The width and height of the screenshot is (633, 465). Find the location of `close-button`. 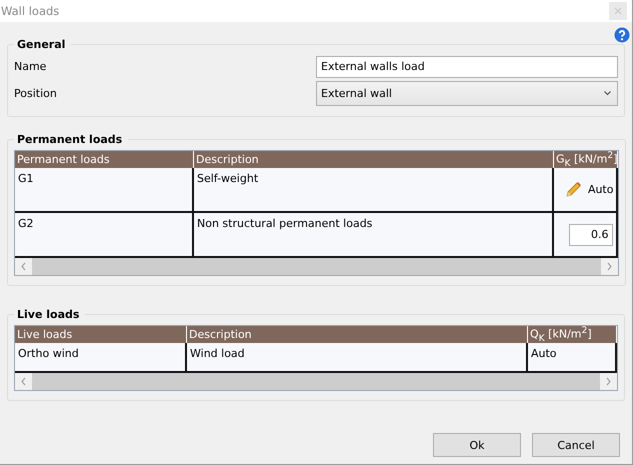

close-button is located at coordinates (618, 11).